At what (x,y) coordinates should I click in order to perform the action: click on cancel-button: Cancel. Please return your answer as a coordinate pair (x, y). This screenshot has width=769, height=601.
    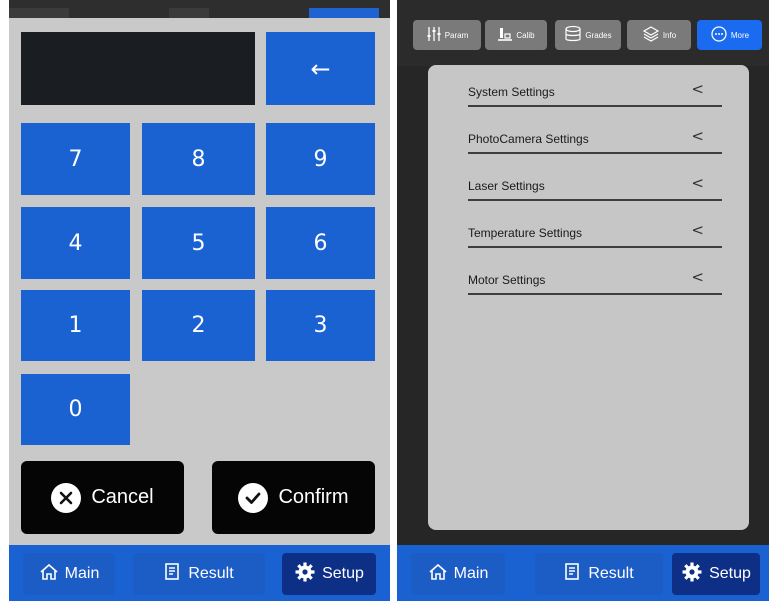
    Looking at the image, I should click on (102, 497).